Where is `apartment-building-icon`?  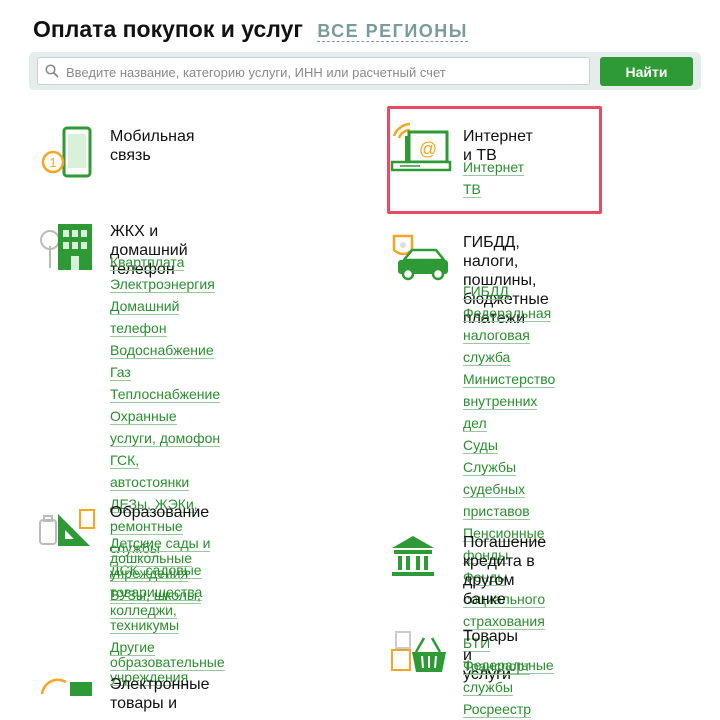 apartment-building-icon is located at coordinates (68, 245).